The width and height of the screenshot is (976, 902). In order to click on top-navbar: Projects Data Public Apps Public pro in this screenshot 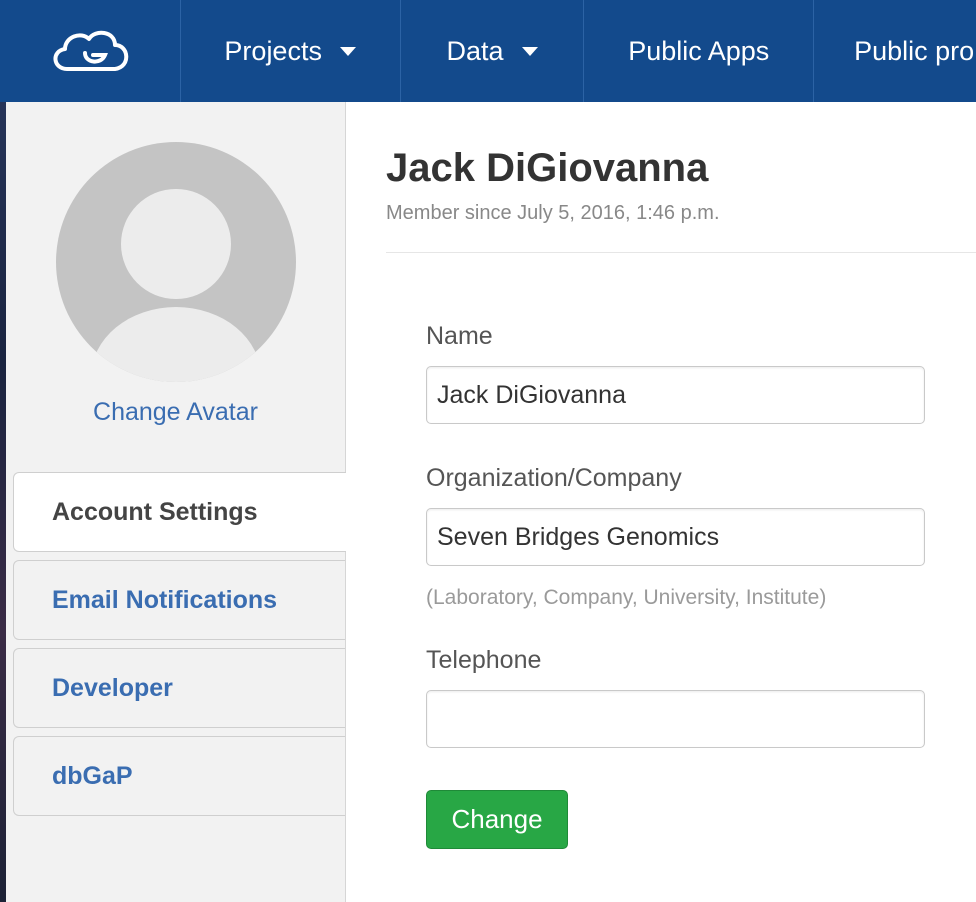, I will do `click(488, 51)`.